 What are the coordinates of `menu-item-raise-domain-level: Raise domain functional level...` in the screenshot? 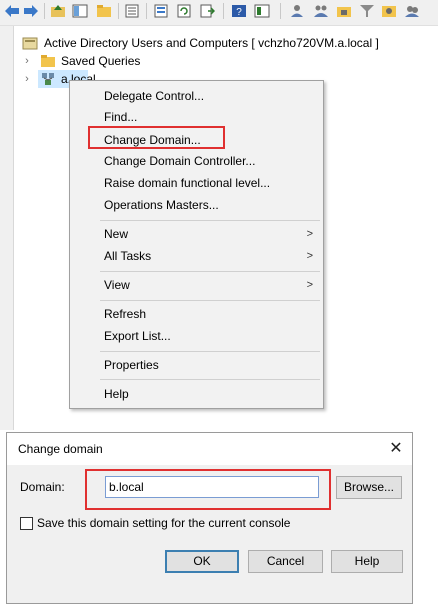 It's located at (187, 183).